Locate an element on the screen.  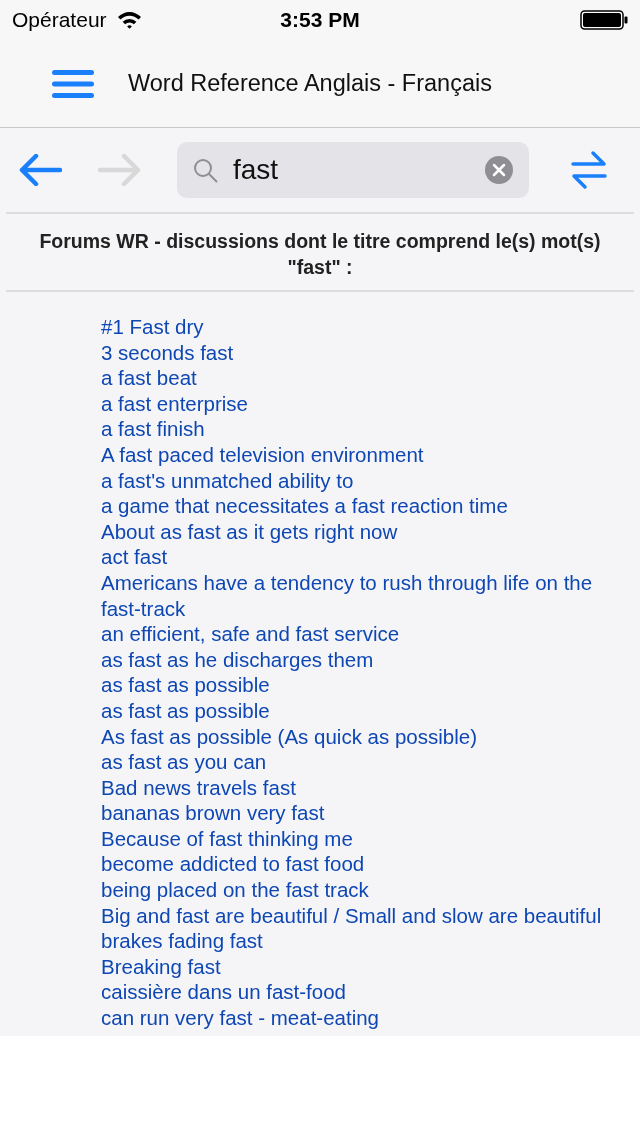
result-link: 3 seconds fast is located at coordinates (167, 352).